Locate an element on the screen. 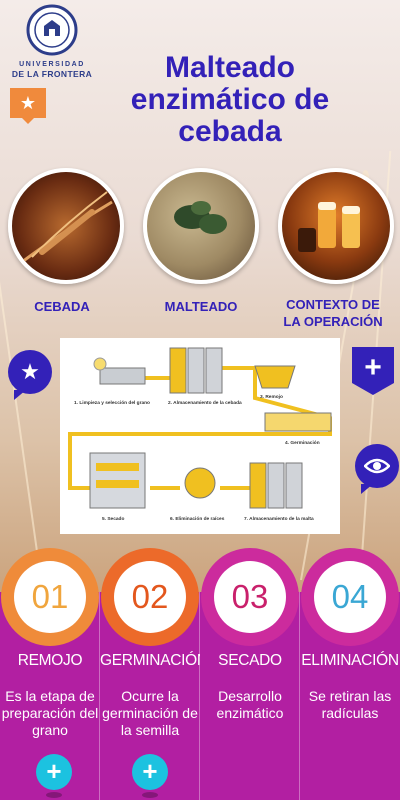 The height and width of the screenshot is (800, 400). step-description: Desarrollo enzimático is located at coordinates (250, 704).